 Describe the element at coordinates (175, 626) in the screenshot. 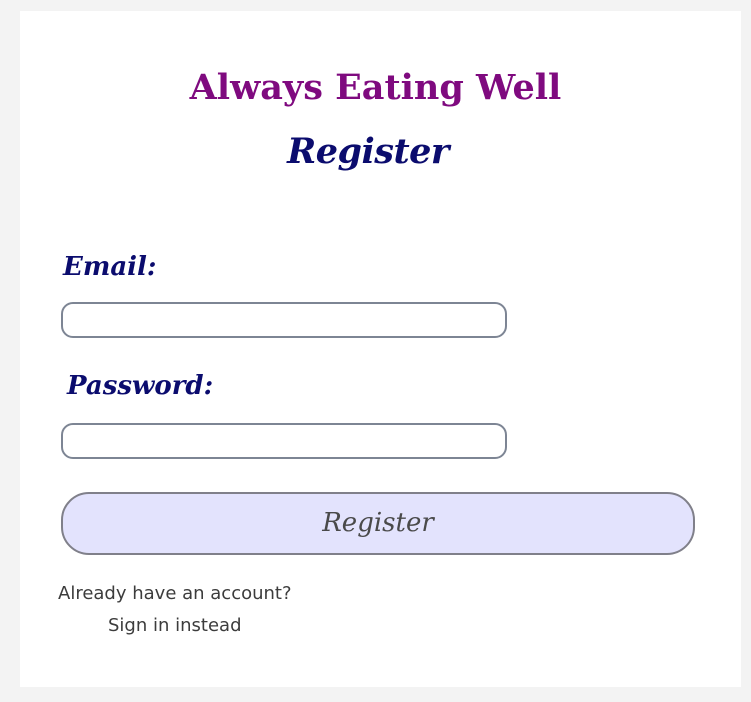

I see `signin-link: Sign in instead` at that location.